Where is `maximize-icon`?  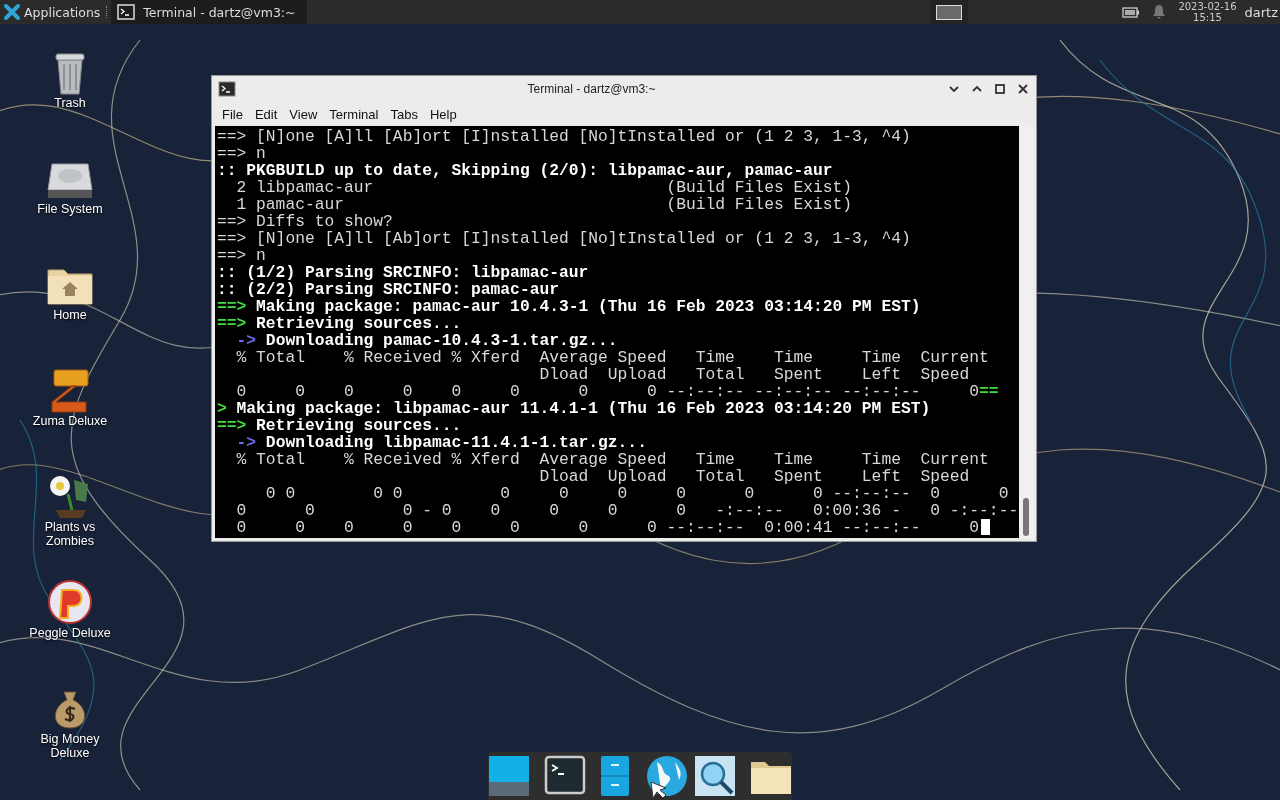
maximize-icon is located at coordinates (1000, 89).